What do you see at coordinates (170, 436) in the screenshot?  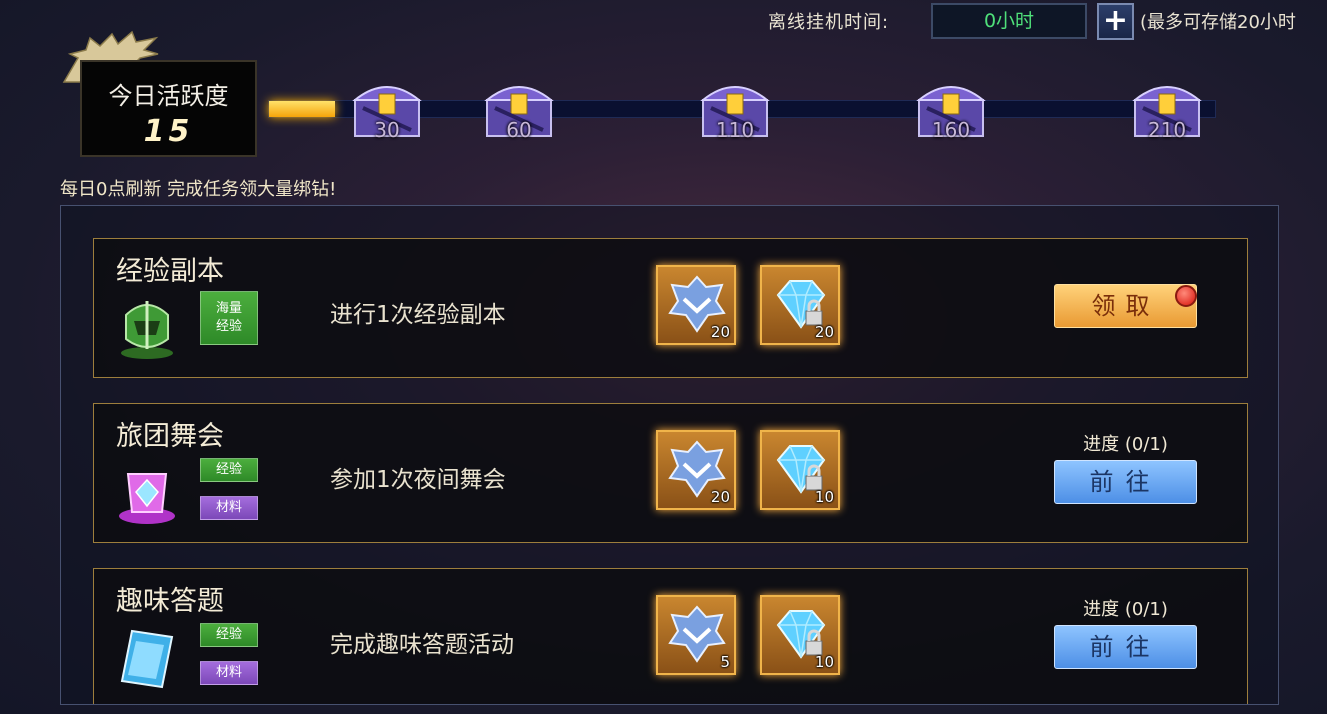 I see `task-name: 旅团舞会` at bounding box center [170, 436].